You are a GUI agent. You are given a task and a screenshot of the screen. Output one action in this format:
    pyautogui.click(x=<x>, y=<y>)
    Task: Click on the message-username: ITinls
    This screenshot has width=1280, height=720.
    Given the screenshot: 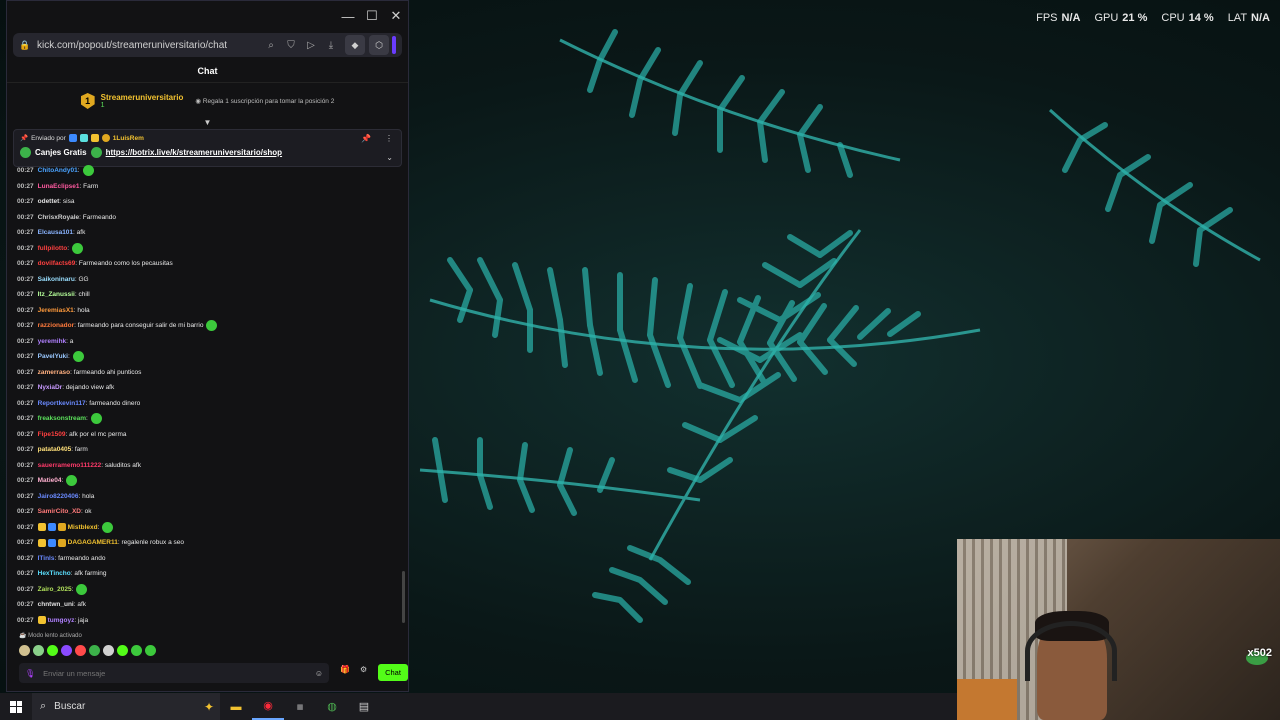 What is the action you would take?
    pyautogui.click(x=46, y=558)
    